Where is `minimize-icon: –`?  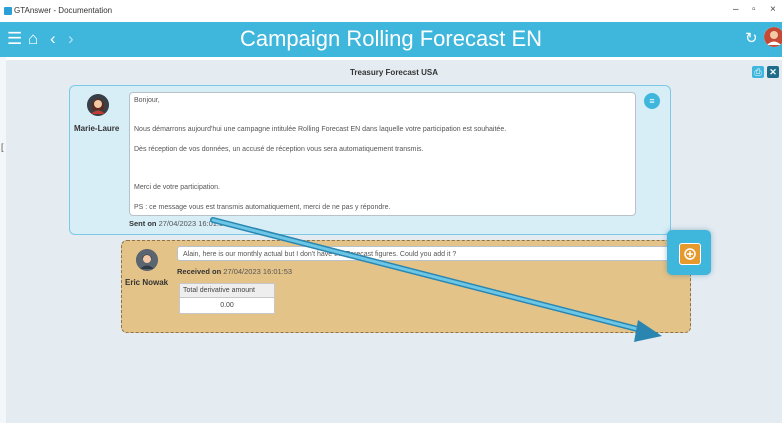 minimize-icon: – is located at coordinates (736, 10).